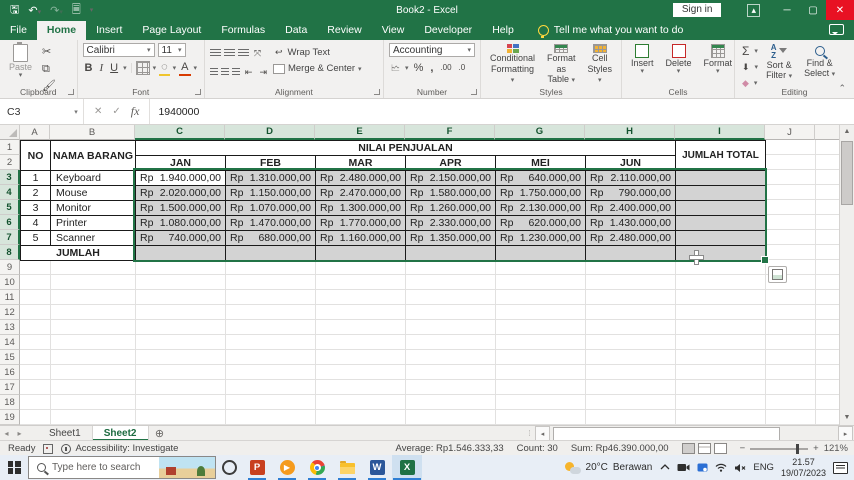 This screenshot has width=854, height=480. Describe the element at coordinates (243, 30) in the screenshot. I see `ribbon-tab-formulas: Formulas` at that location.